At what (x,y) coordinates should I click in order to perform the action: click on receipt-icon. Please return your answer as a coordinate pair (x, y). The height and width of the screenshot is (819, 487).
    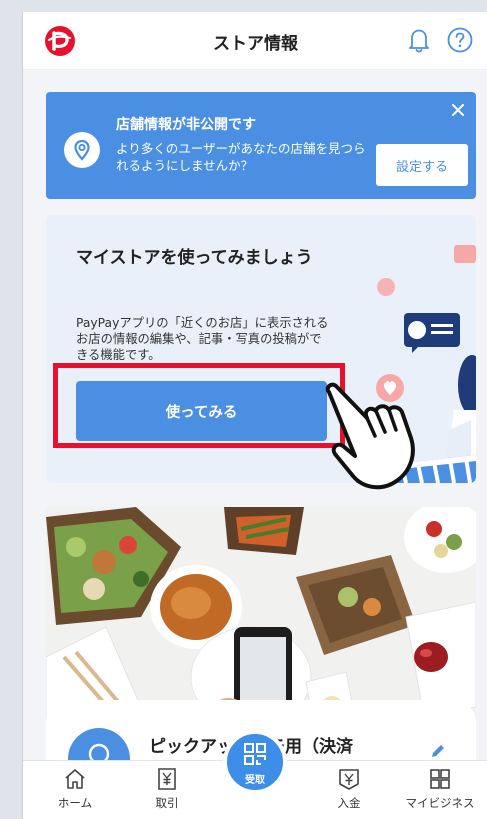
    Looking at the image, I should click on (167, 779).